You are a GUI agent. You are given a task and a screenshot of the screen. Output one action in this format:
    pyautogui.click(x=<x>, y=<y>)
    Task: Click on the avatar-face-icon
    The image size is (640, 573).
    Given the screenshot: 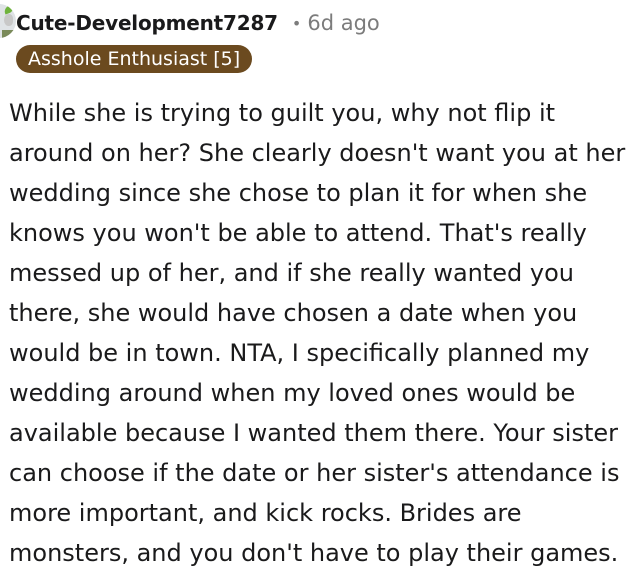 What is the action you would take?
    pyautogui.click(x=8, y=20)
    